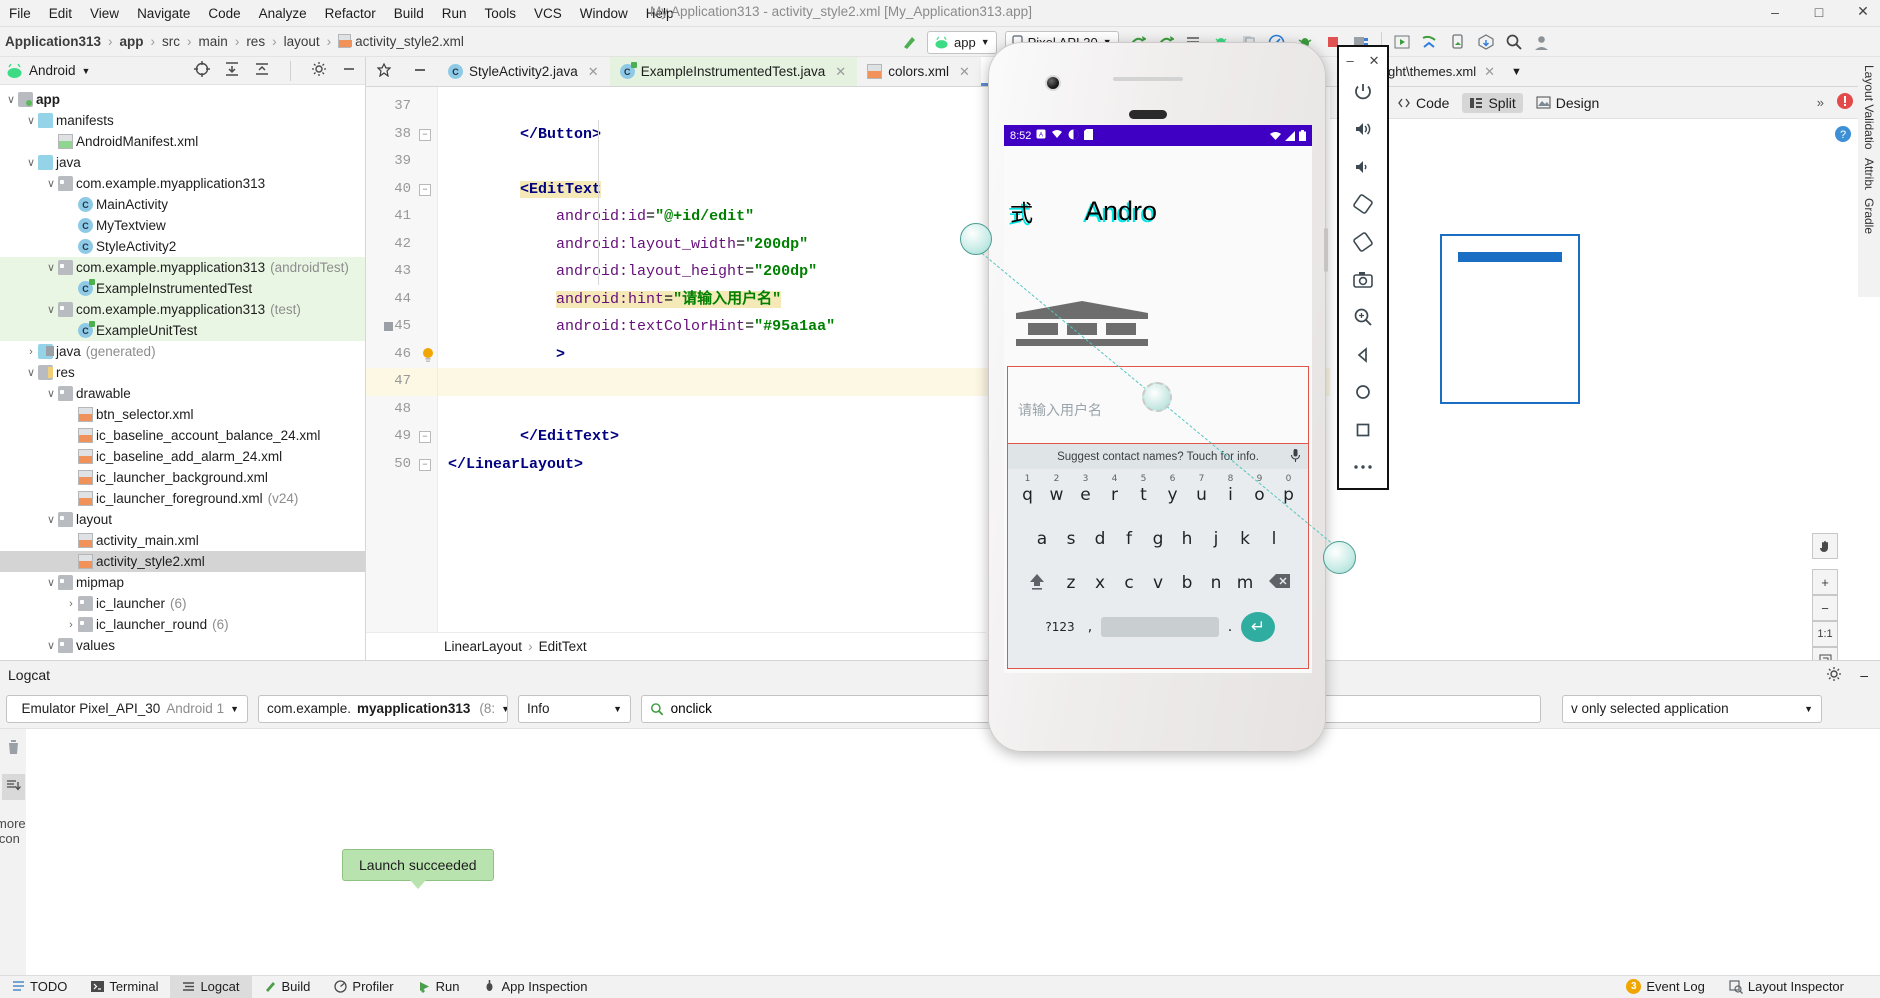 The image size is (1880, 998). What do you see at coordinates (1363, 317) in the screenshot?
I see `zoom-icon` at bounding box center [1363, 317].